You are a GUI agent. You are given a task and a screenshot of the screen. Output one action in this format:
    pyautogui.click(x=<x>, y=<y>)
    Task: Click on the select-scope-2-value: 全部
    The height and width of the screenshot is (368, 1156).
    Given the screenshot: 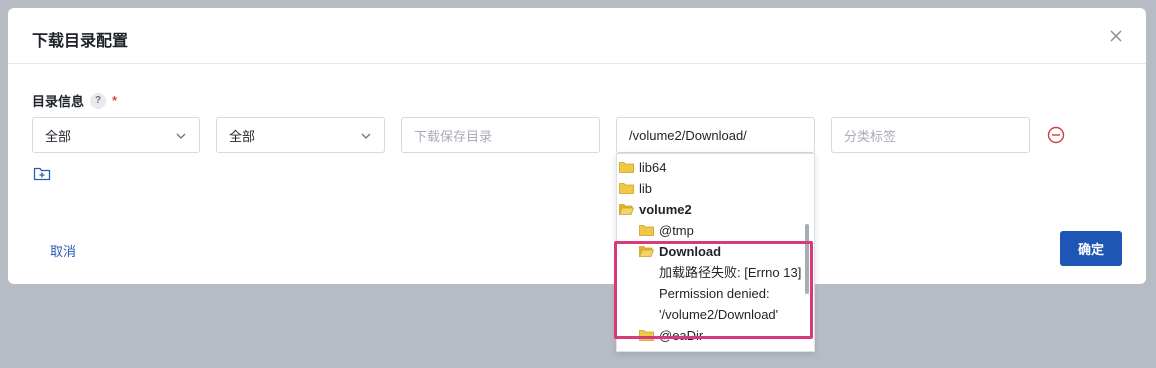 What is the action you would take?
    pyautogui.click(x=242, y=136)
    